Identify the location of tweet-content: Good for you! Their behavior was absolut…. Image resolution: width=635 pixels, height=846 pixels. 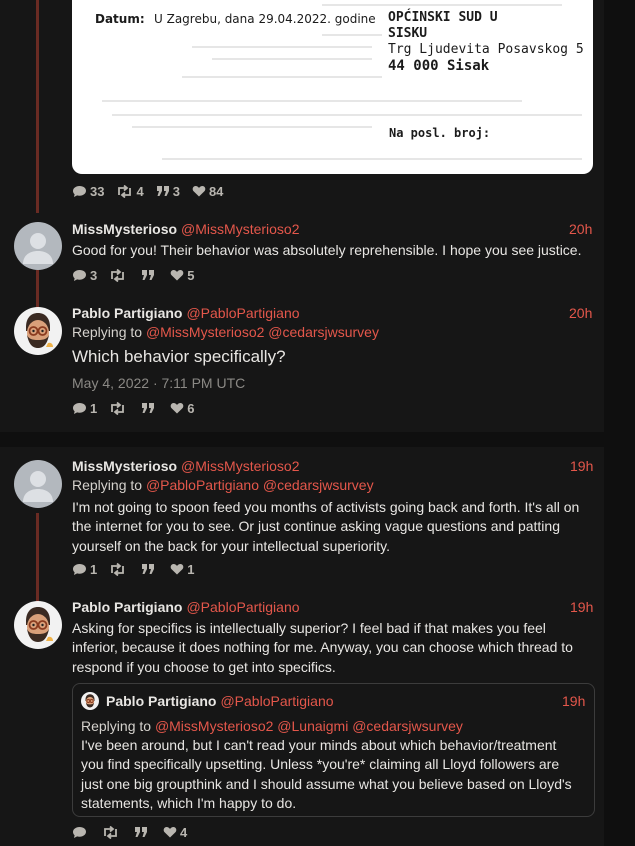
(327, 250).